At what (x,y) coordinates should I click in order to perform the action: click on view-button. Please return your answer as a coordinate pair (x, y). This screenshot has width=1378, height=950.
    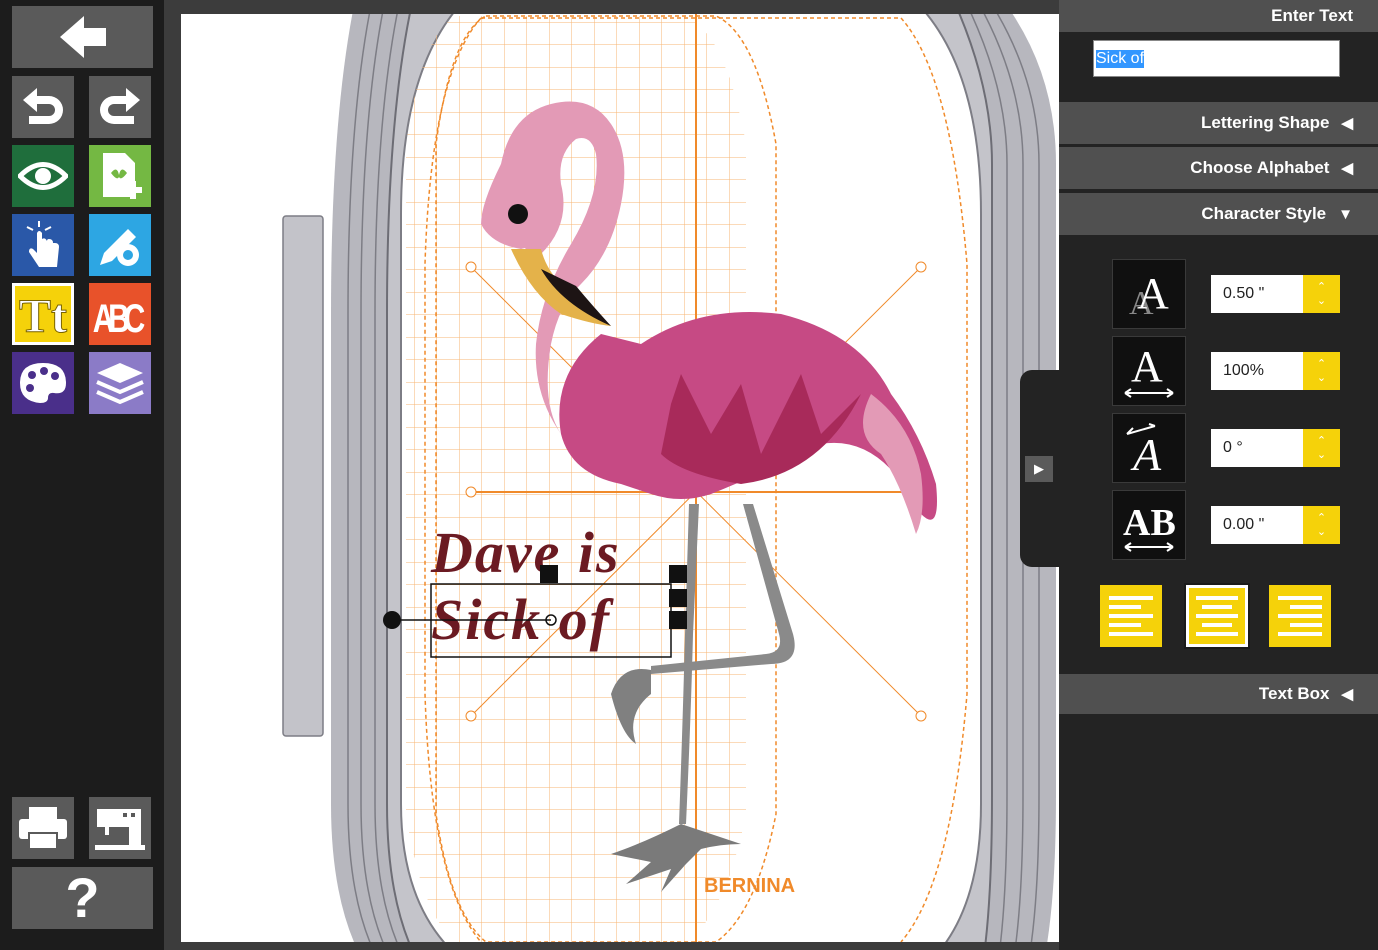
    Looking at the image, I should click on (43, 176).